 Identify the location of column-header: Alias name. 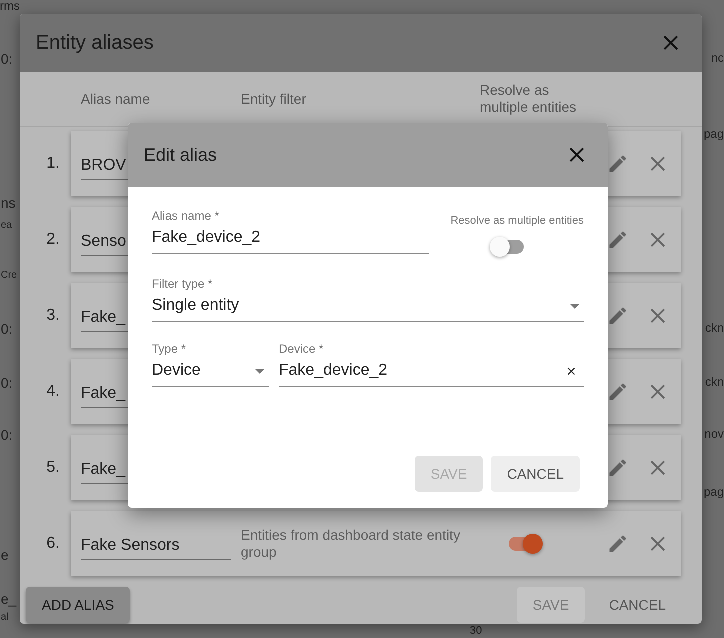
(116, 99).